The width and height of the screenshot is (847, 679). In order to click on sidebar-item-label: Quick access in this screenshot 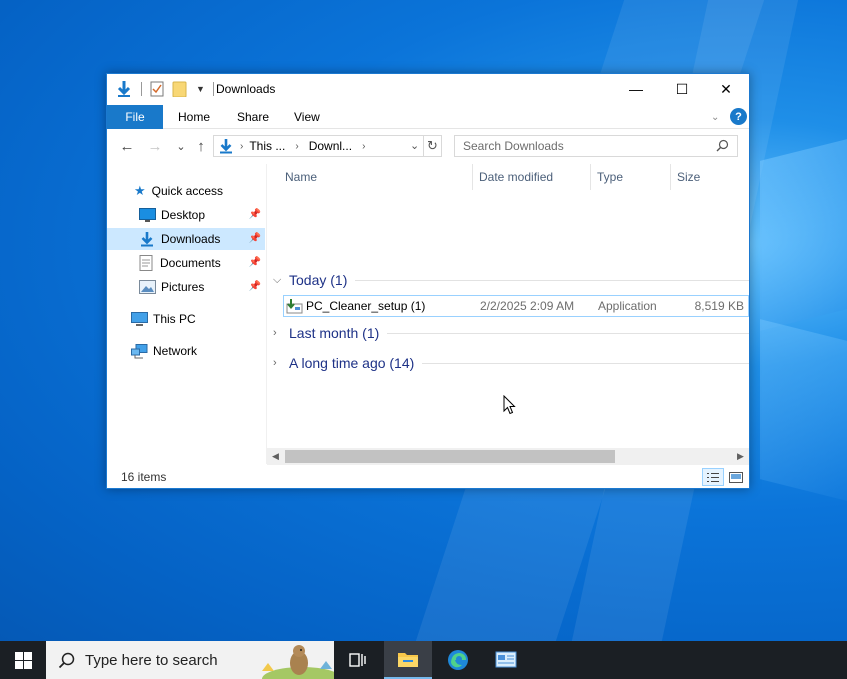, I will do `click(187, 191)`.